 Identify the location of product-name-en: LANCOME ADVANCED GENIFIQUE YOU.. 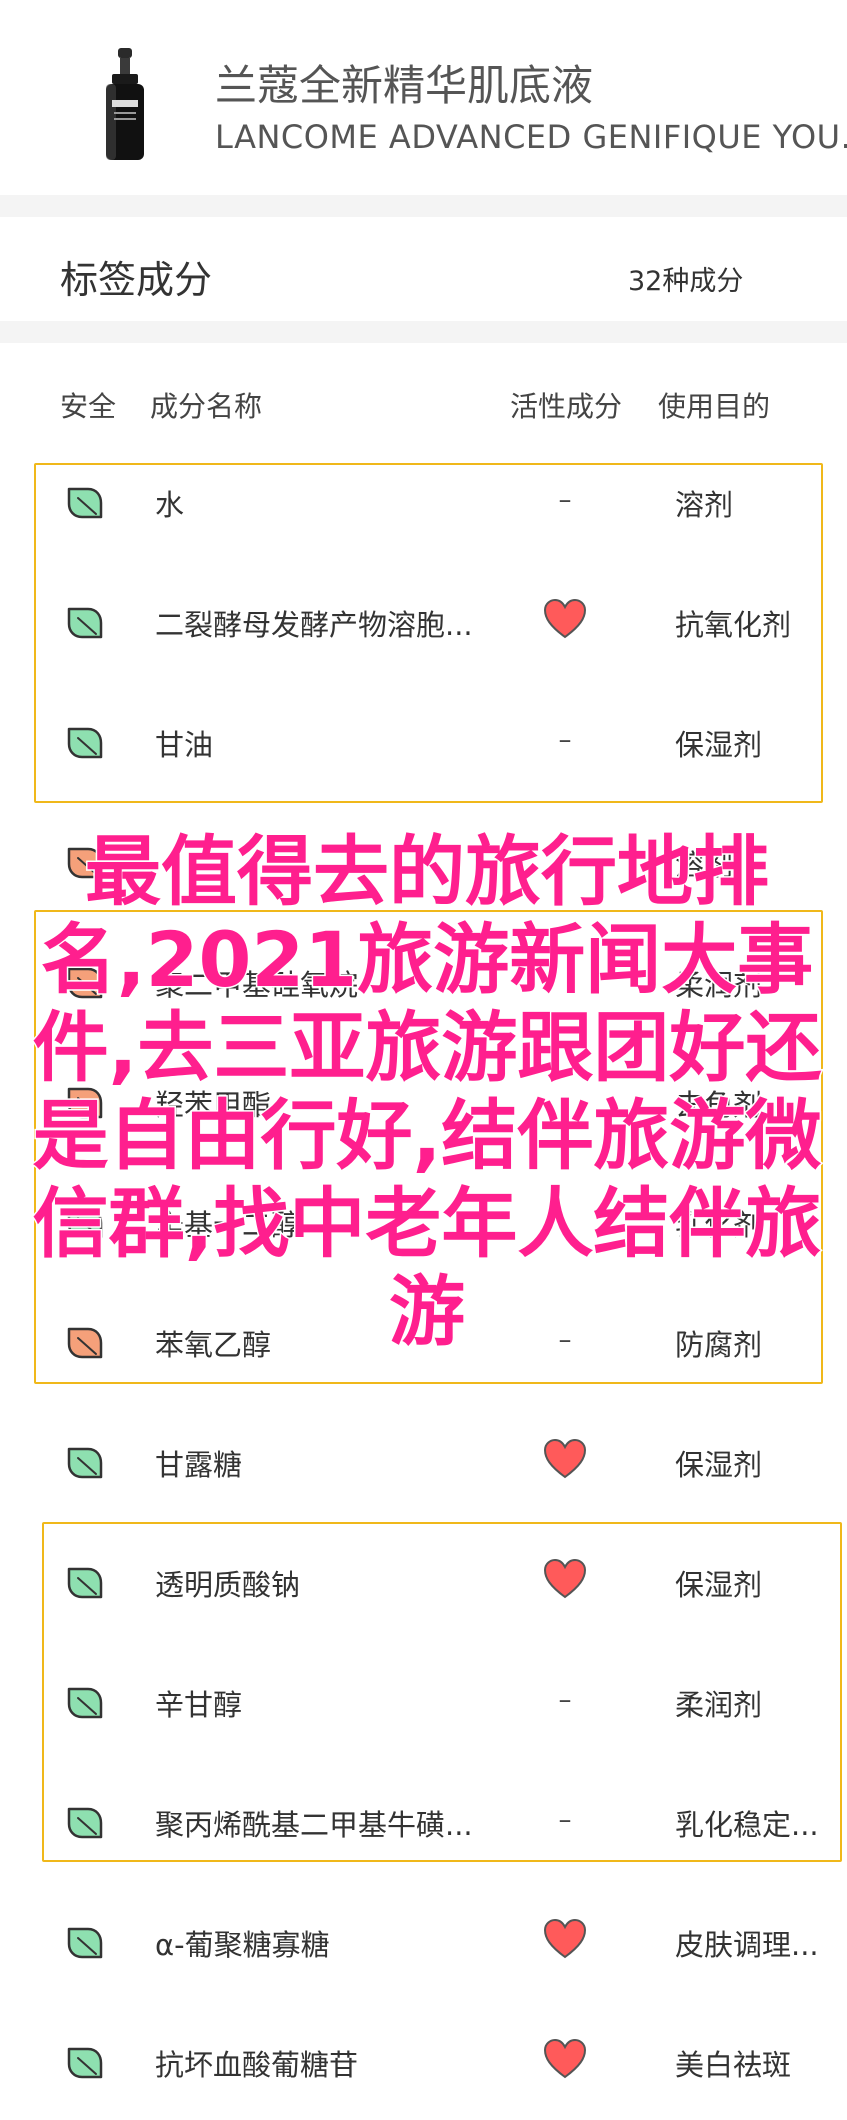
(531, 137).